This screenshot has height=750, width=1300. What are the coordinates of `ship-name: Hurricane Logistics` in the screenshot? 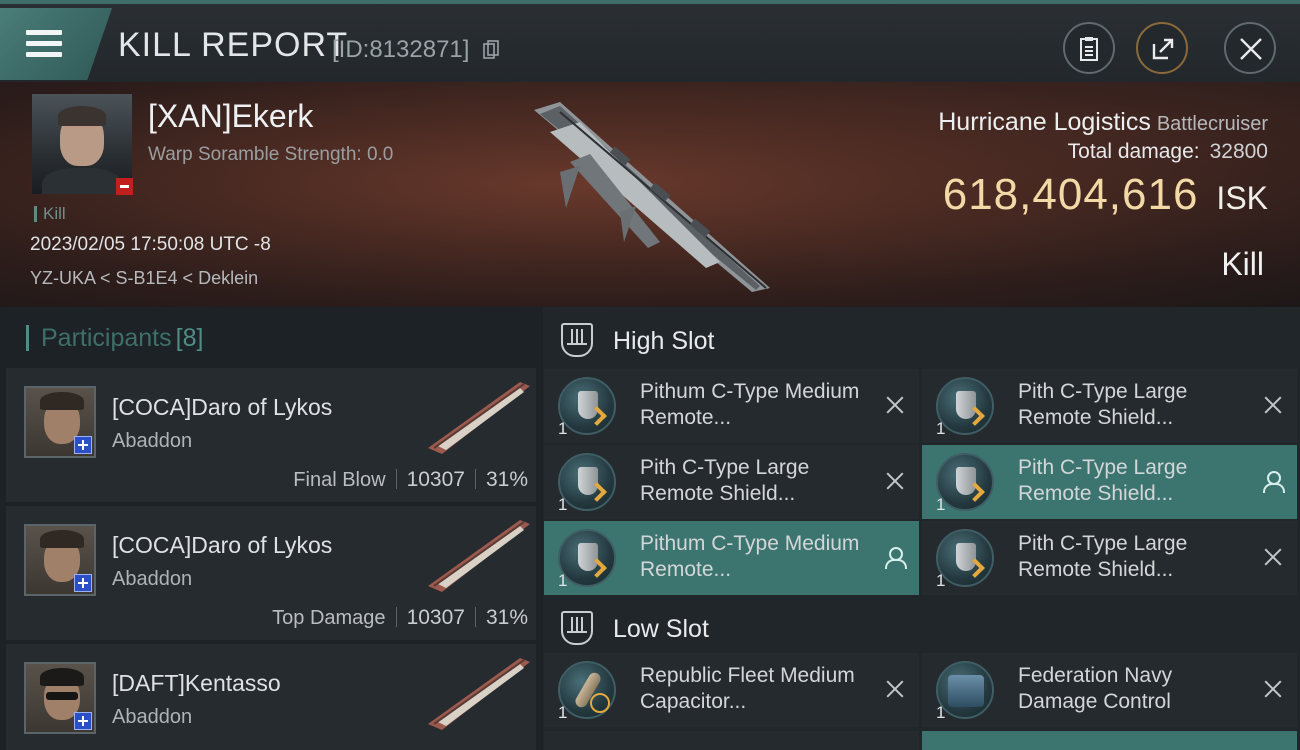 It's located at (1044, 122).